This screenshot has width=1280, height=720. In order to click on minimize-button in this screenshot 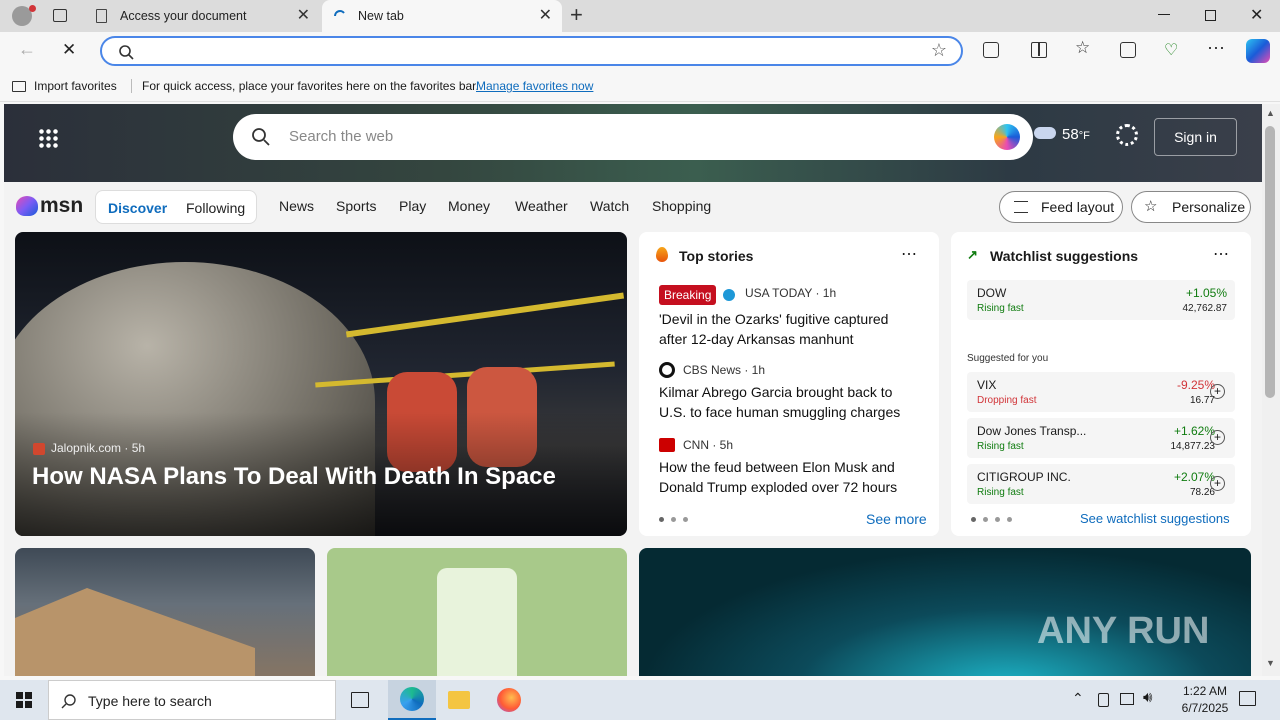, I will do `click(1164, 14)`.